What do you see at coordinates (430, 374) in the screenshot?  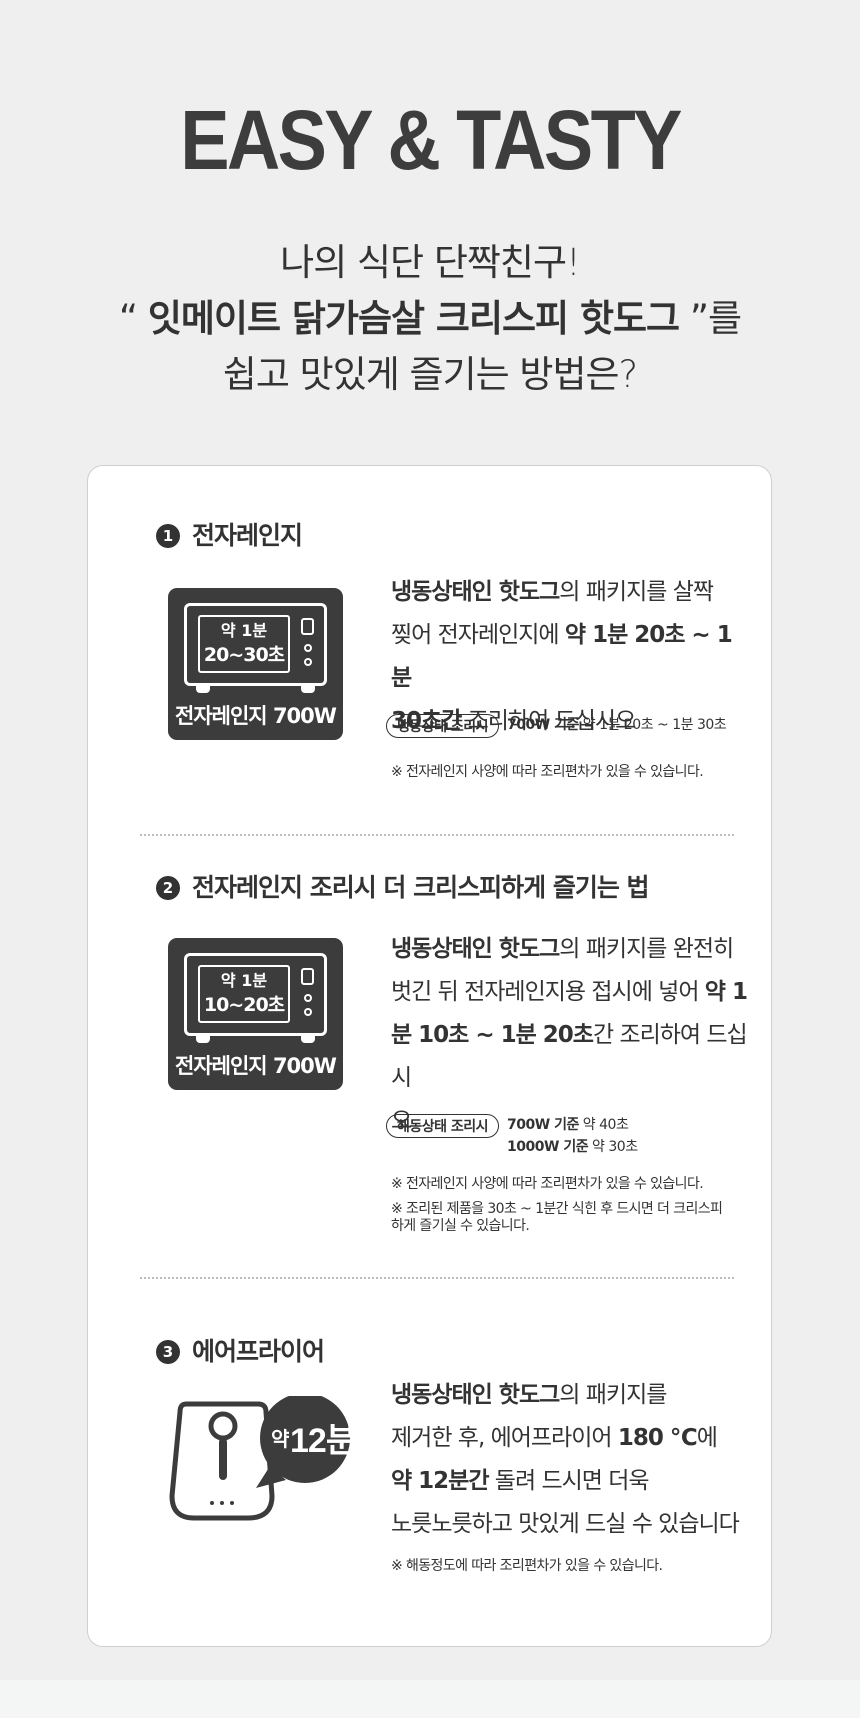 I see `intro-line-3: 쉽고 맛있게 즐기는 방법은?` at bounding box center [430, 374].